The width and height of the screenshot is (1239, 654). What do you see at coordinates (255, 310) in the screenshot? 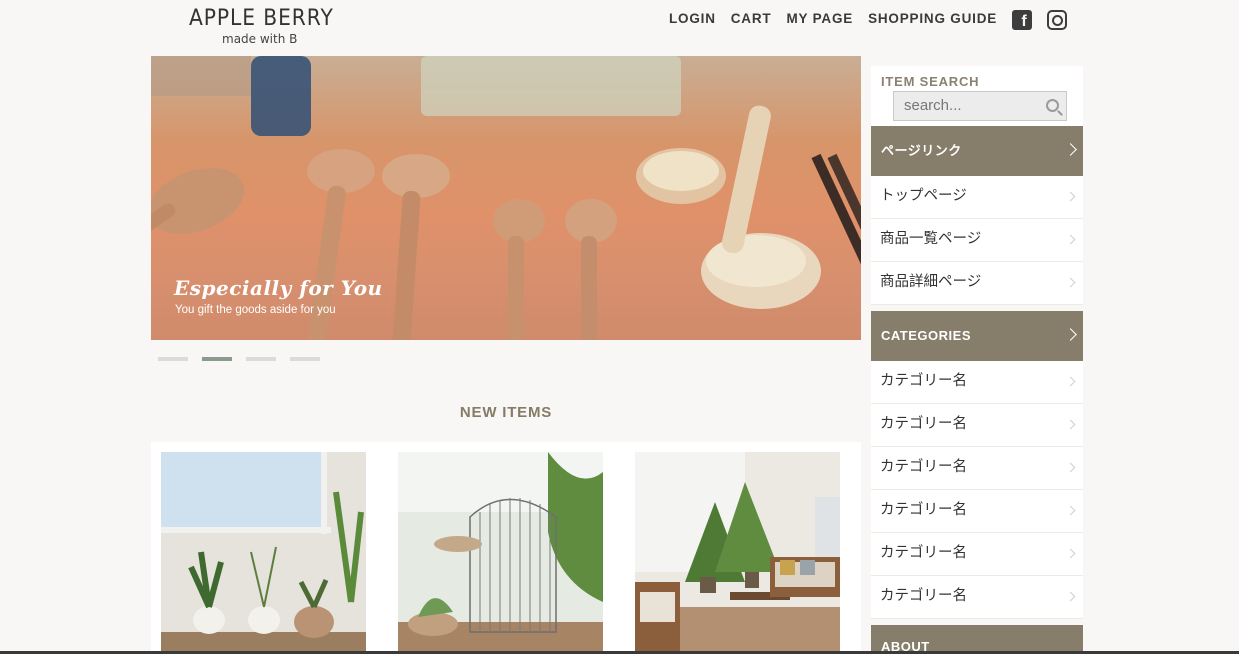
I see `hero-subtitle: You gift the goods aside for you` at bounding box center [255, 310].